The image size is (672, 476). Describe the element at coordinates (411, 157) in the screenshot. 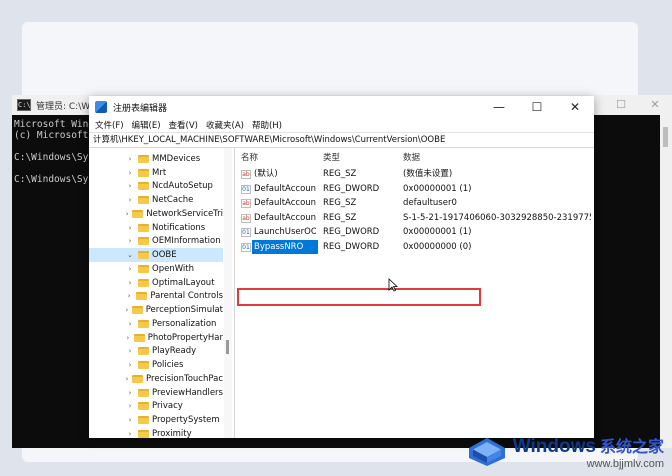

I see `column-data: 数据` at that location.